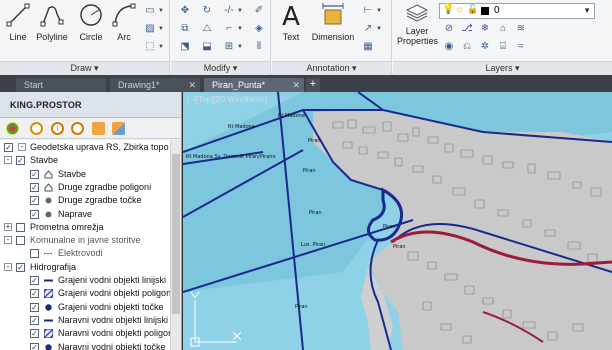 Image resolution: width=612 pixels, height=350 pixels. I want to click on layer-tree-row: ✓ Druge zgradbe poligoni, so click(85, 187).